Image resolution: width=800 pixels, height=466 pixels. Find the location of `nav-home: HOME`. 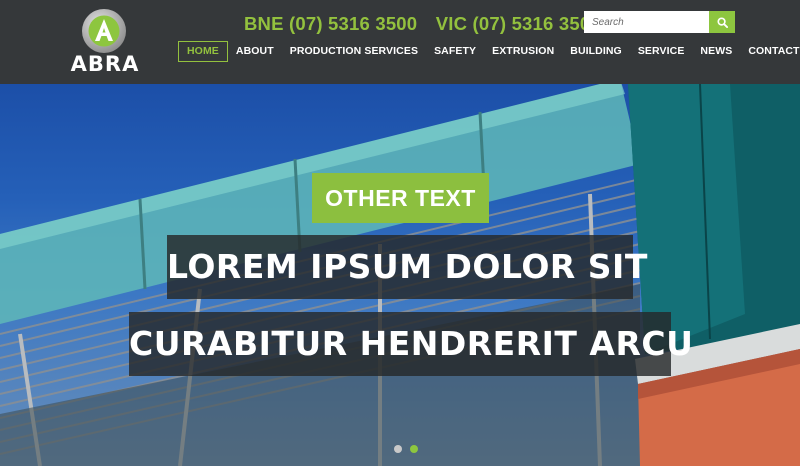

nav-home: HOME is located at coordinates (203, 51).